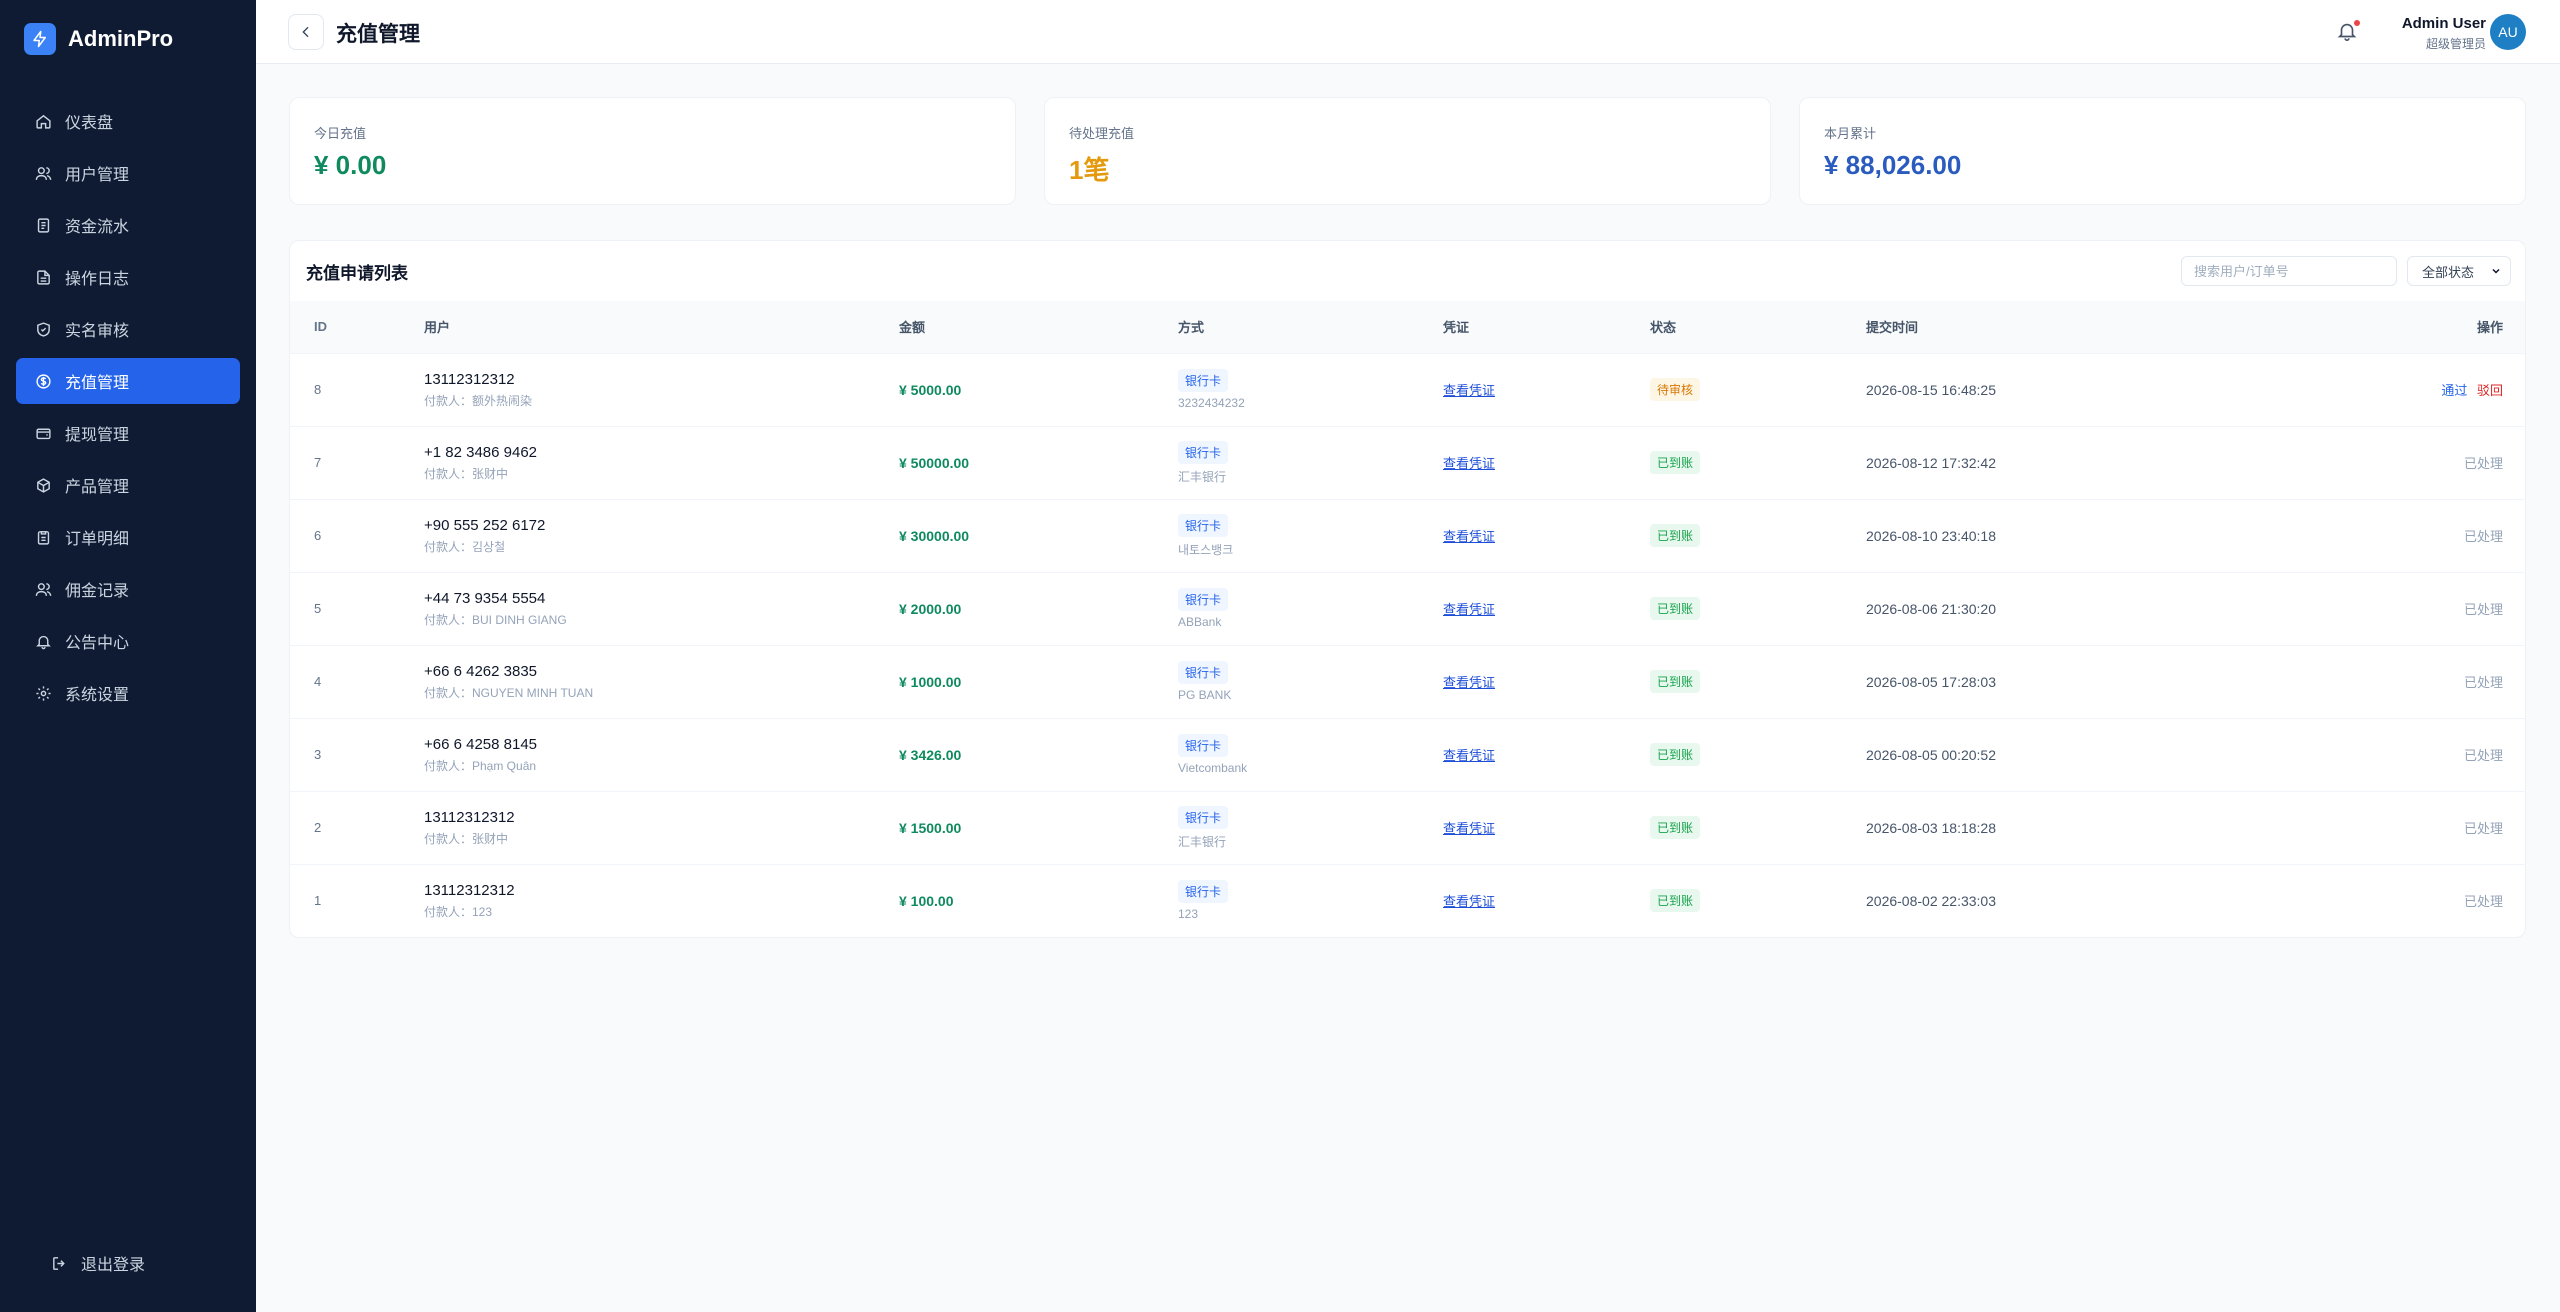  What do you see at coordinates (1211, 403) in the screenshot?
I see `bank-name: 3232434232` at bounding box center [1211, 403].